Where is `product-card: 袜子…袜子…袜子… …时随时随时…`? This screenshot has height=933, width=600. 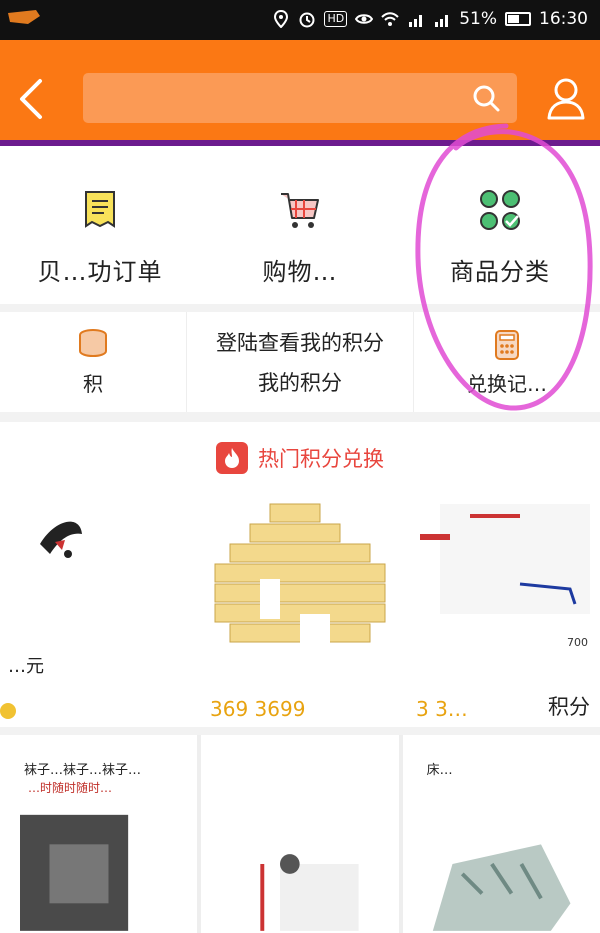
product-card: 袜子…袜子…袜子… …时随时随时… is located at coordinates (99, 834).